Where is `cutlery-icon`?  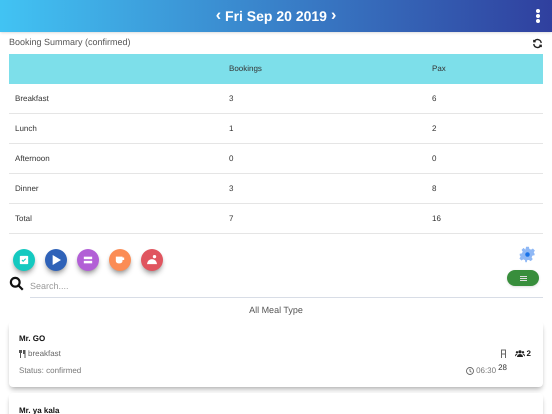 cutlery-icon is located at coordinates (22, 354).